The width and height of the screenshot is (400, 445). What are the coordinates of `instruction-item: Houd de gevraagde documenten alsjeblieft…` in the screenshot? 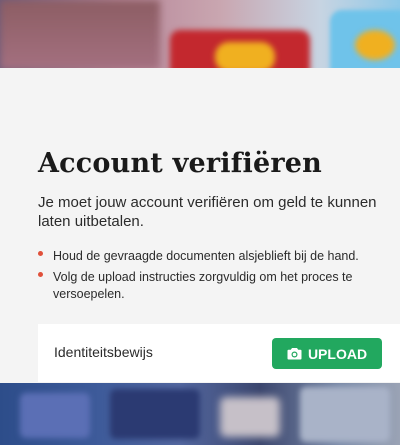 It's located at (210, 256).